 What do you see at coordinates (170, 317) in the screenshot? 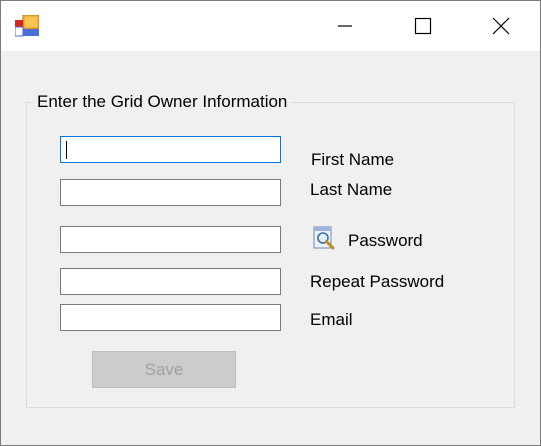
I see `email-input` at bounding box center [170, 317].